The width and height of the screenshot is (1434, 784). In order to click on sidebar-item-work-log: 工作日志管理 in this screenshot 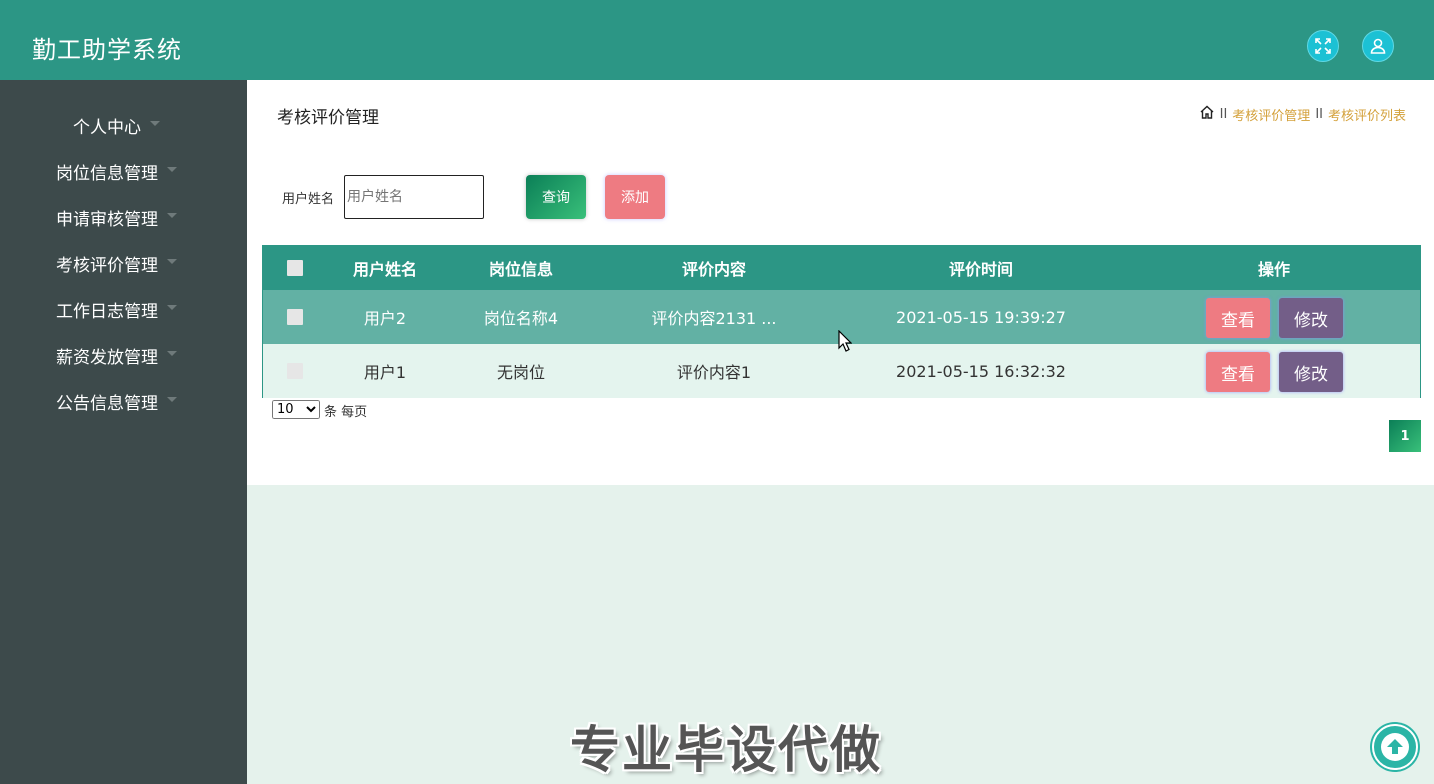, I will do `click(123, 308)`.